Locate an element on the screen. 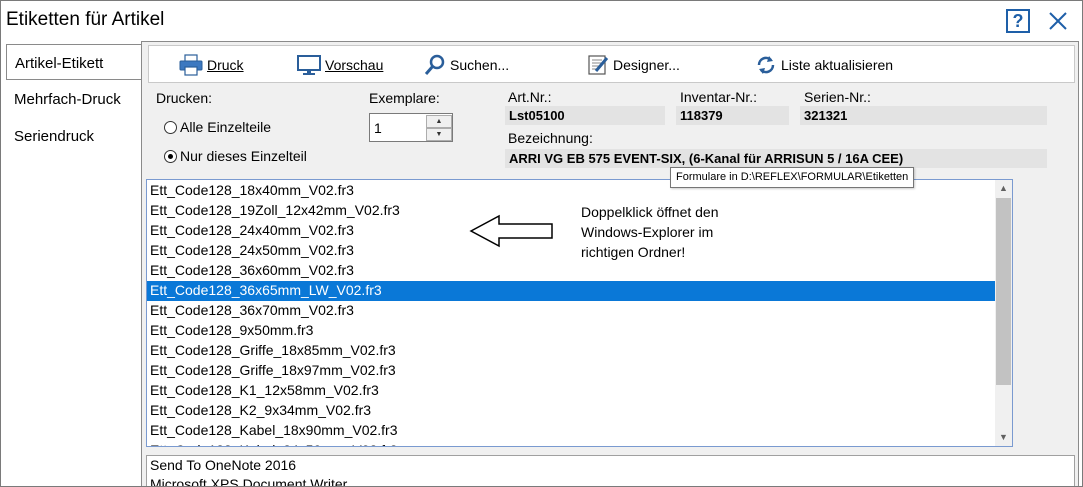 Image resolution: width=1083 pixels, height=487 pixels. scroll-up-icon: ▲ is located at coordinates (1003, 188).